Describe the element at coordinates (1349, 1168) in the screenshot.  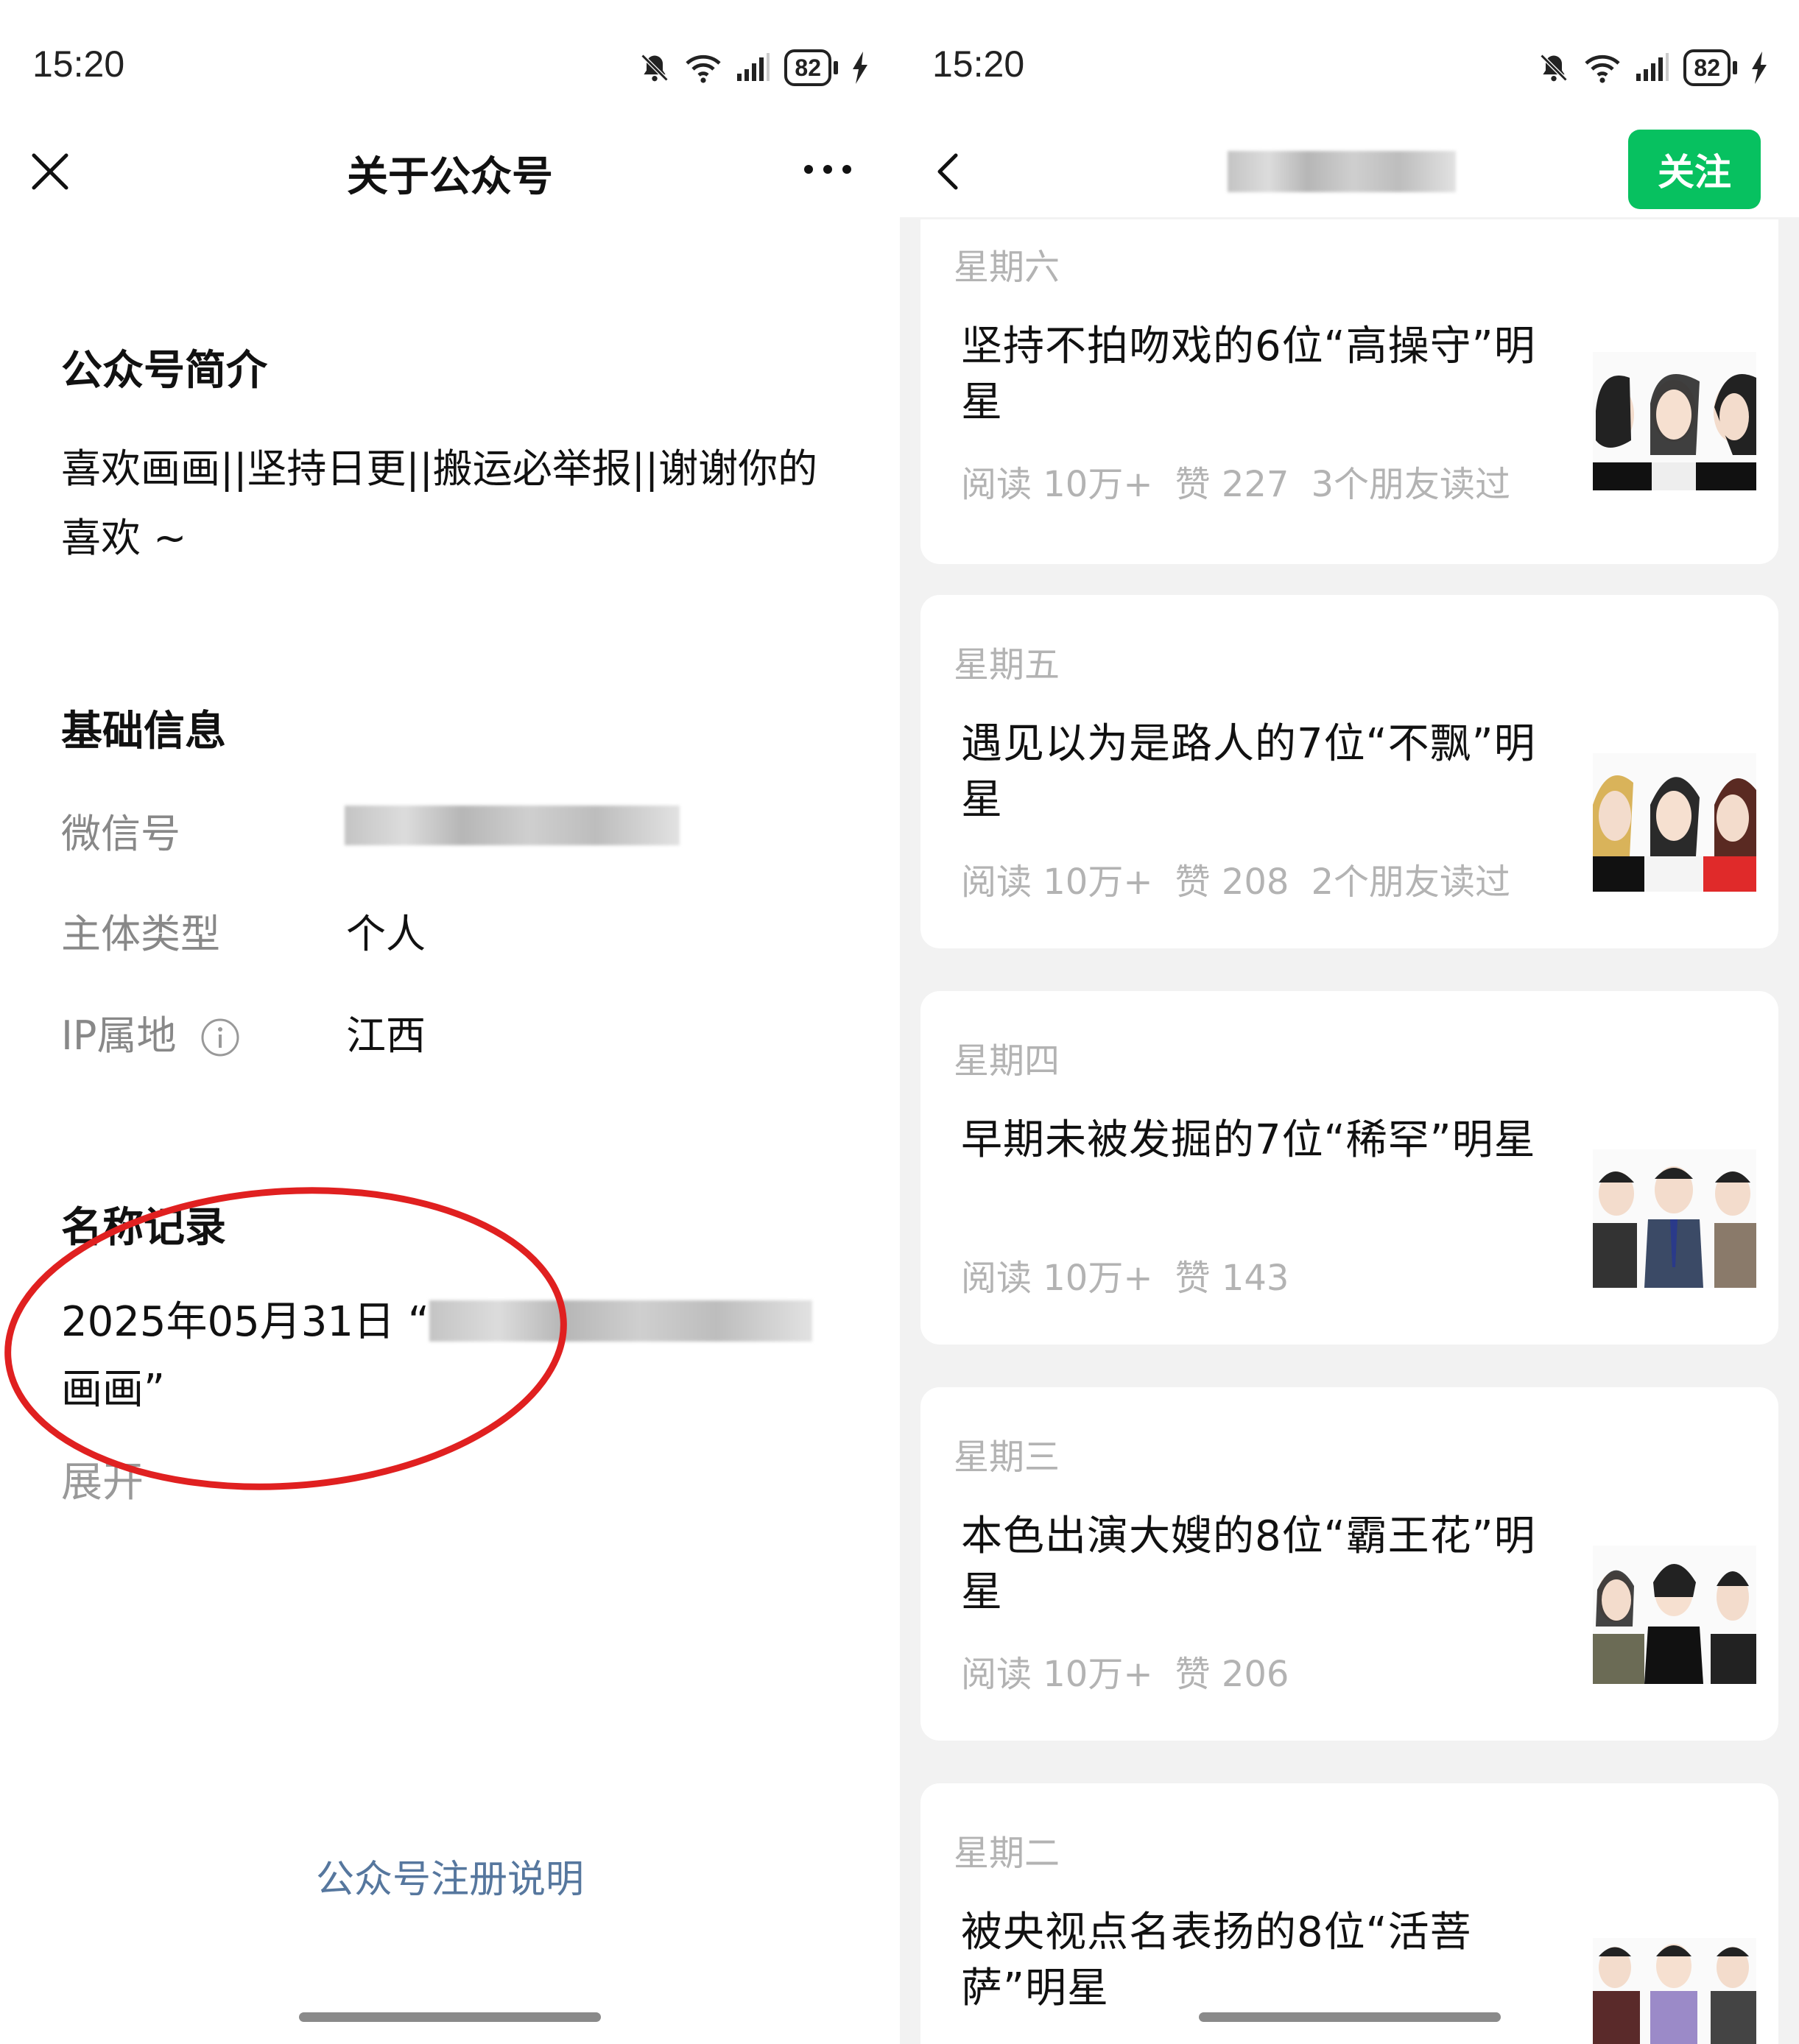
I see `article-card: 星期四 早期未被发掘的7位“稀罕”明星 阅读 10万+ 赞 143` at that location.